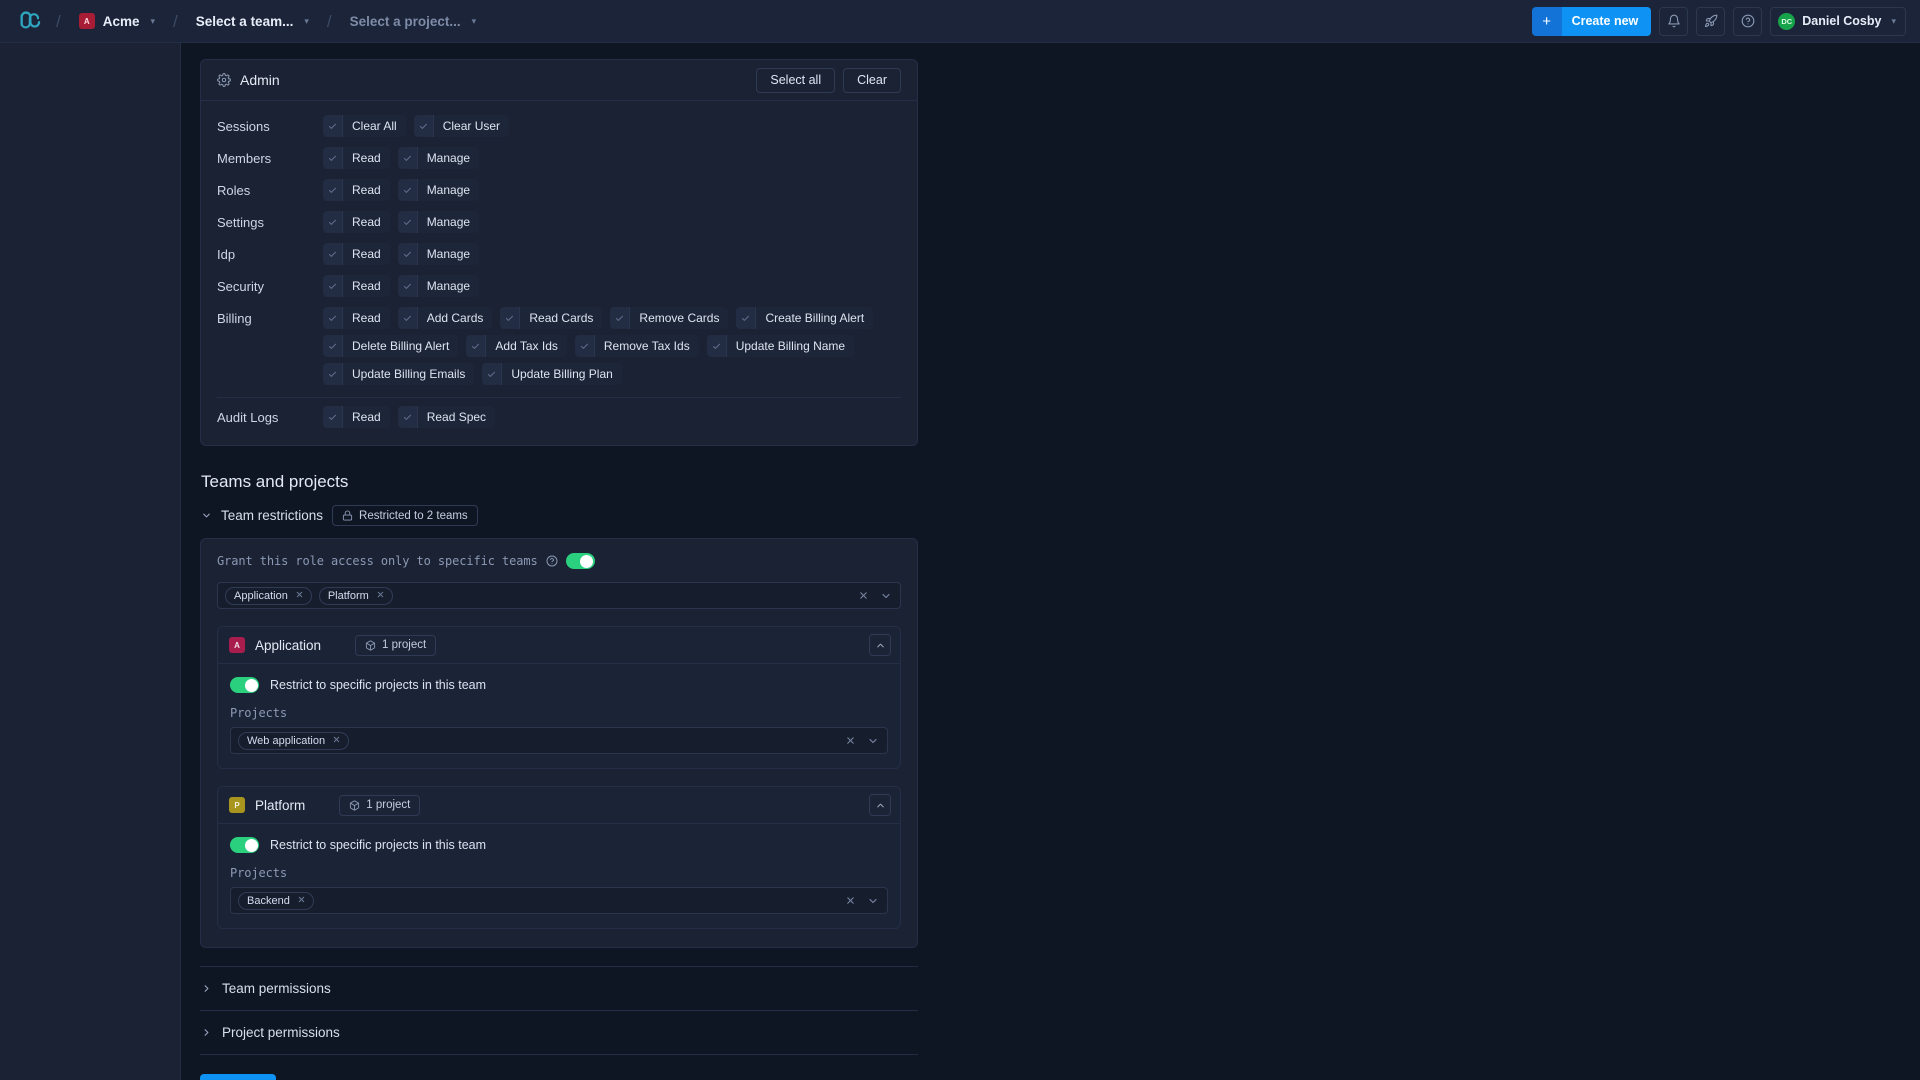  I want to click on teams-multiselect: Application Platform, so click(559, 595).